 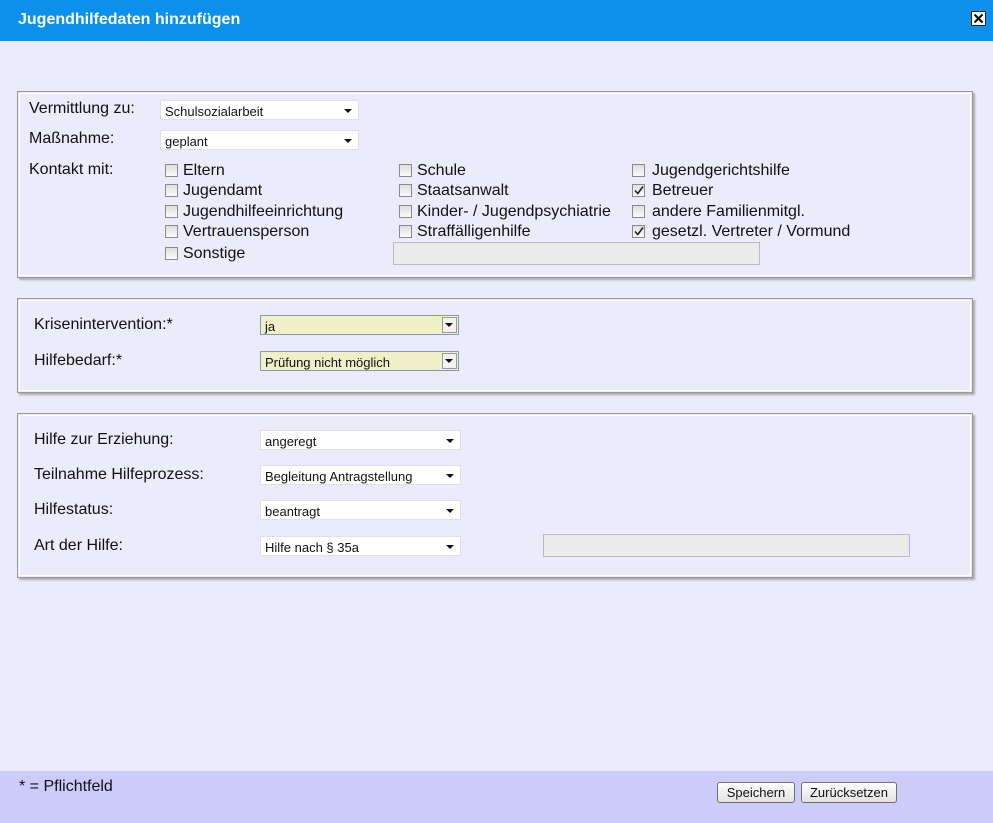 I want to click on checkbox-kinder-jugendpsychiatrie, so click(x=405, y=211).